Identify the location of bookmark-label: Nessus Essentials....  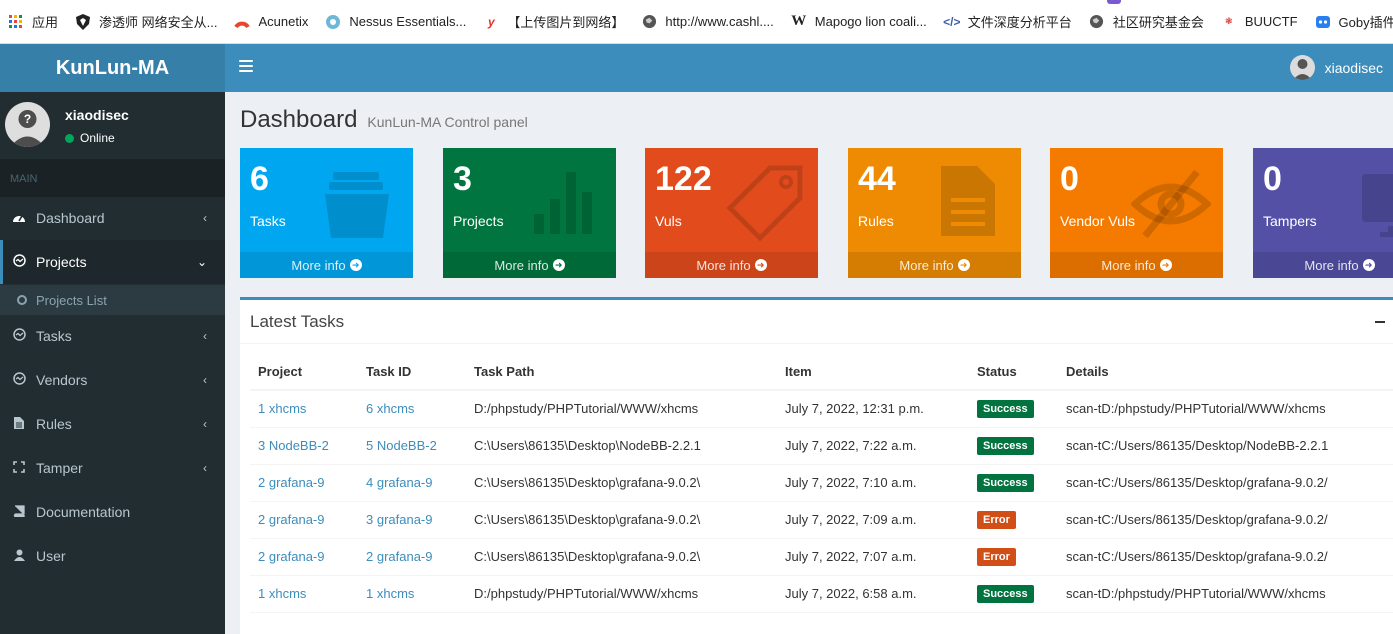
(408, 21).